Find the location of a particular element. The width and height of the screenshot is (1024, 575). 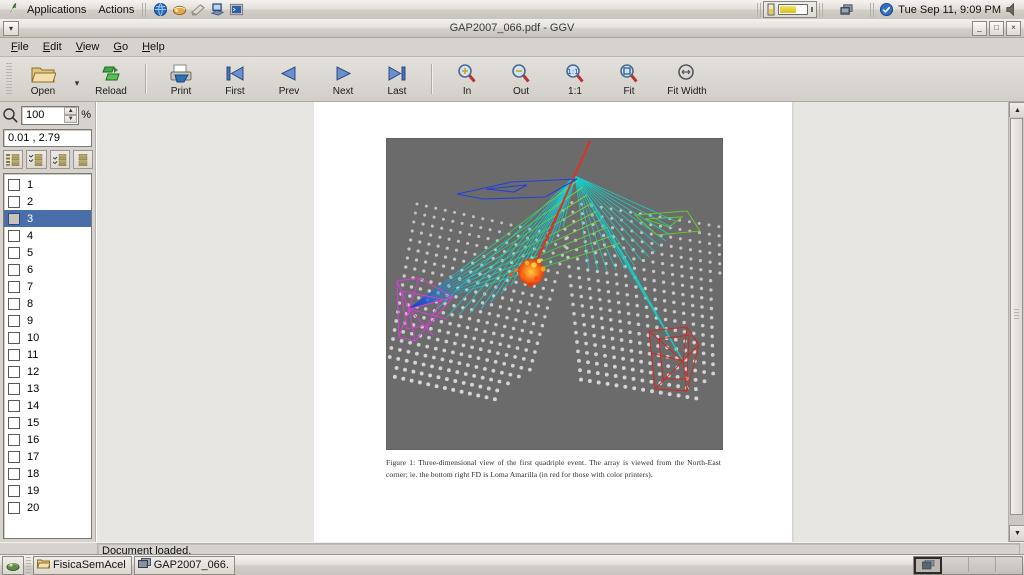

menu-help: Help is located at coordinates (153, 47).